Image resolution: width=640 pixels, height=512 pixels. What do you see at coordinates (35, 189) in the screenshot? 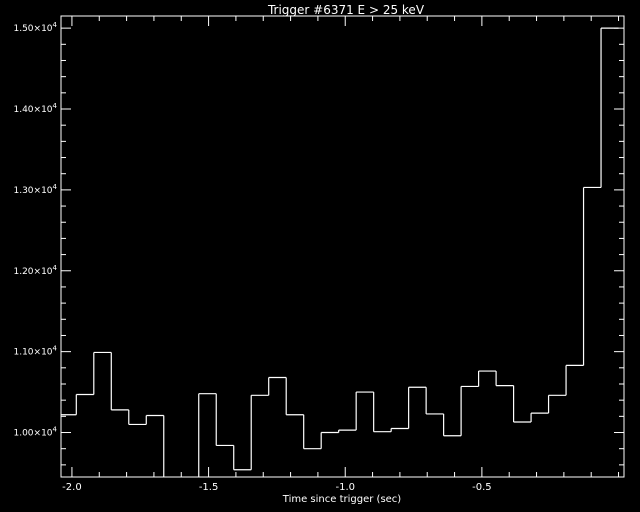
I see `y-tick-label: 1.30×104` at bounding box center [35, 189].